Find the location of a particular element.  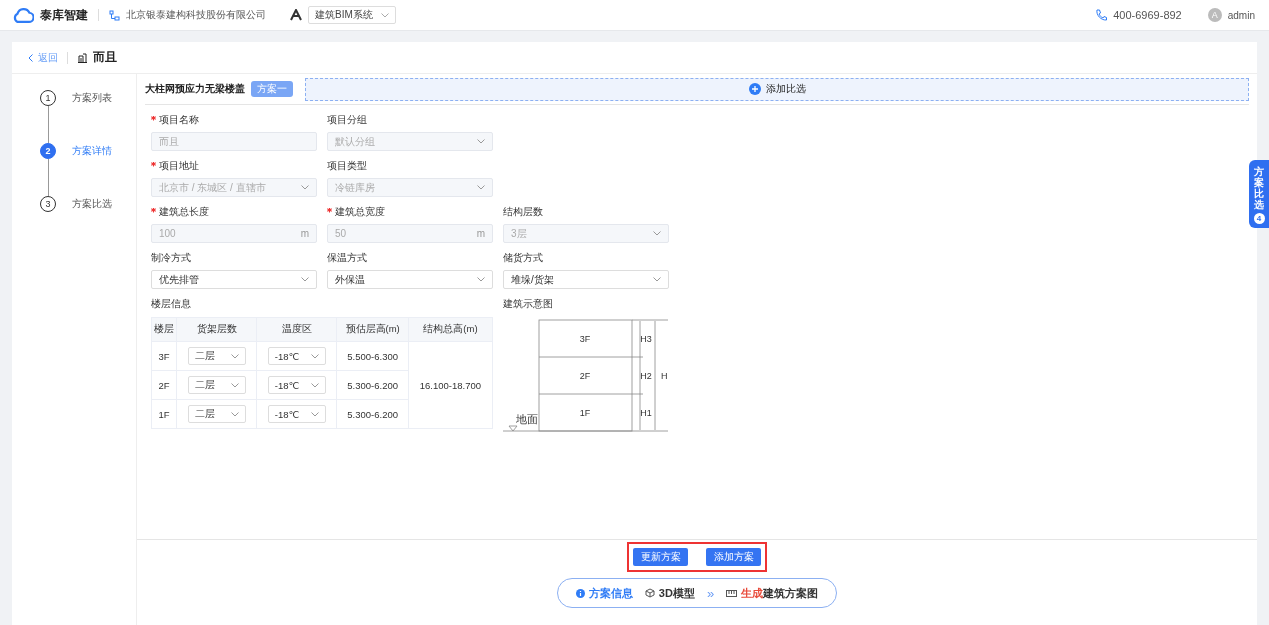

field-label: 建筑总长度 is located at coordinates (180, 212).